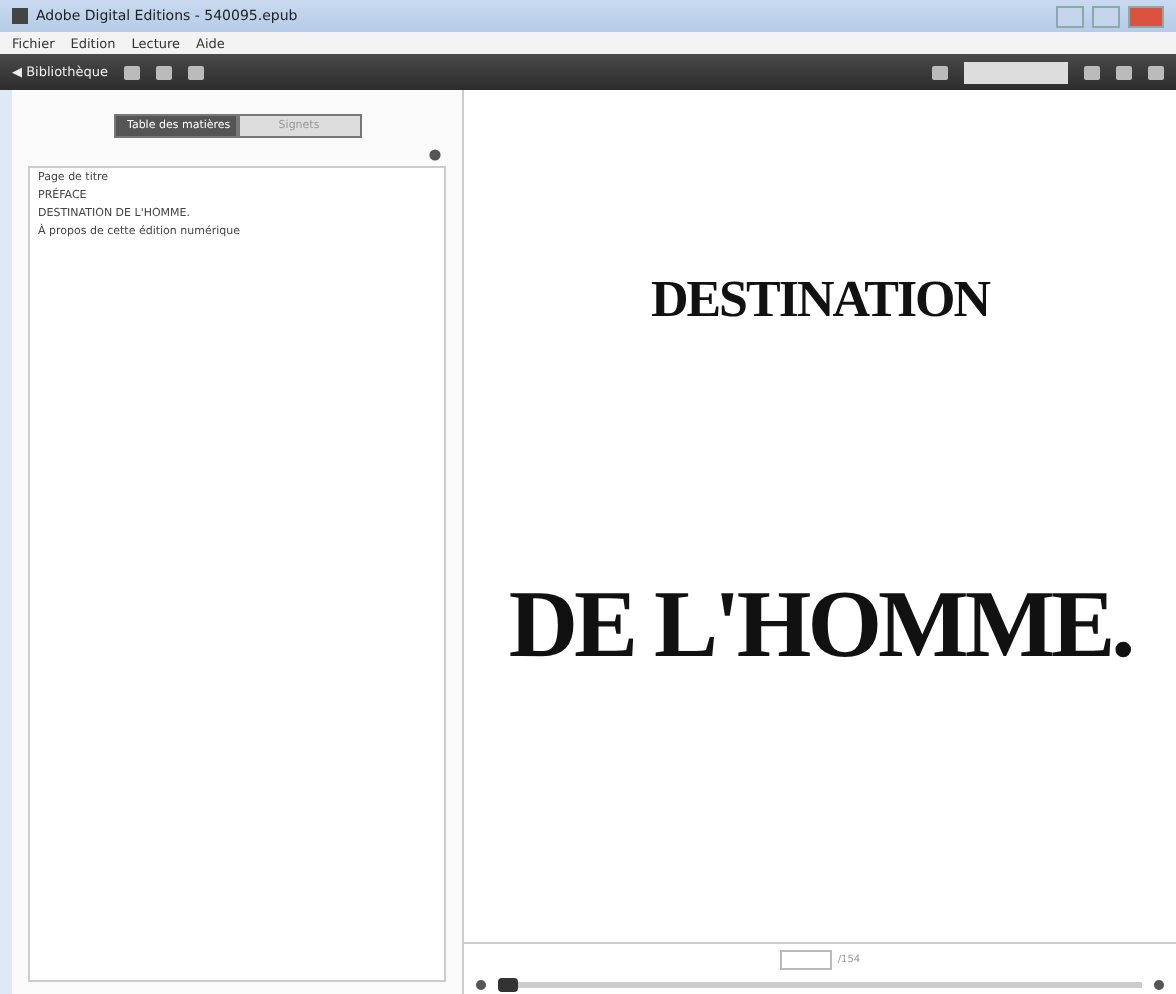  I want to click on progress-thumb, so click(508, 985).